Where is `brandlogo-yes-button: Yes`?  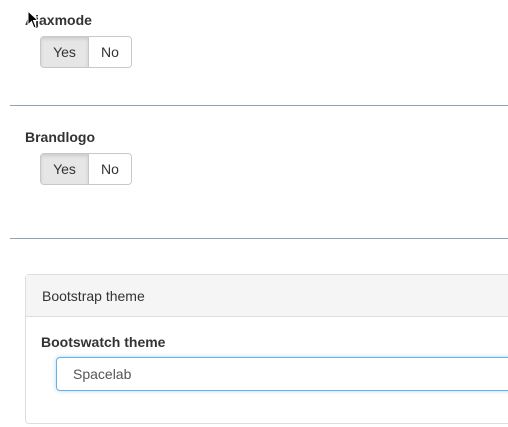
brandlogo-yes-button: Yes is located at coordinates (65, 169).